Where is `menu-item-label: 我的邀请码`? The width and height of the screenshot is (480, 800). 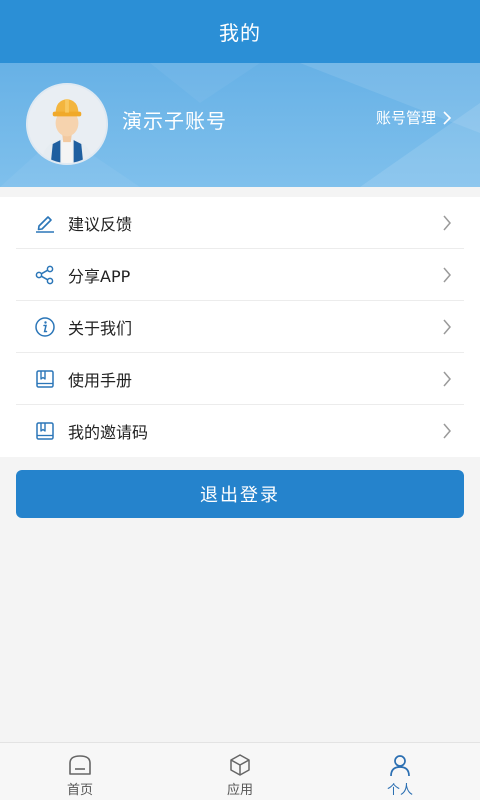 menu-item-label: 我的邀请码 is located at coordinates (108, 432).